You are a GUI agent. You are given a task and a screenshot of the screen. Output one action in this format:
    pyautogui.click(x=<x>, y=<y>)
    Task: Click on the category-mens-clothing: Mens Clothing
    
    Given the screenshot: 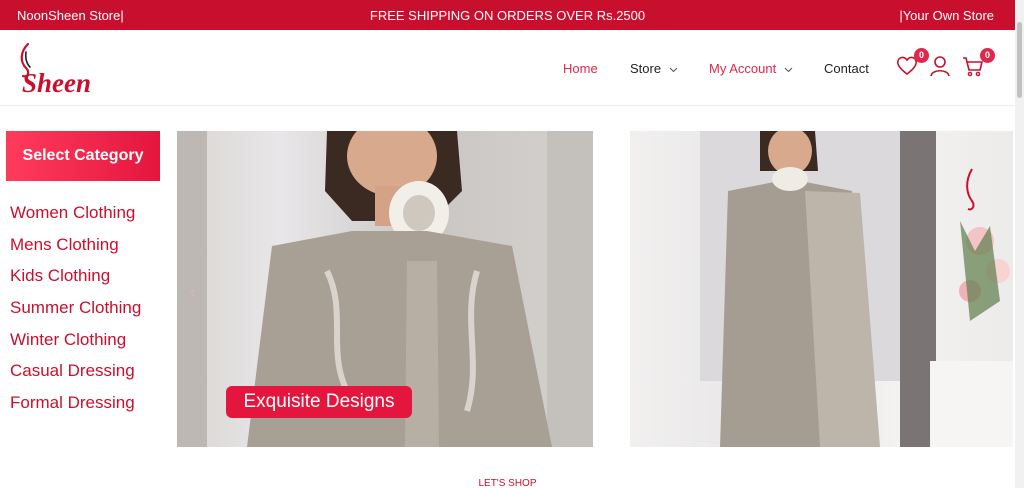 What is the action you would take?
    pyautogui.click(x=75, y=250)
    